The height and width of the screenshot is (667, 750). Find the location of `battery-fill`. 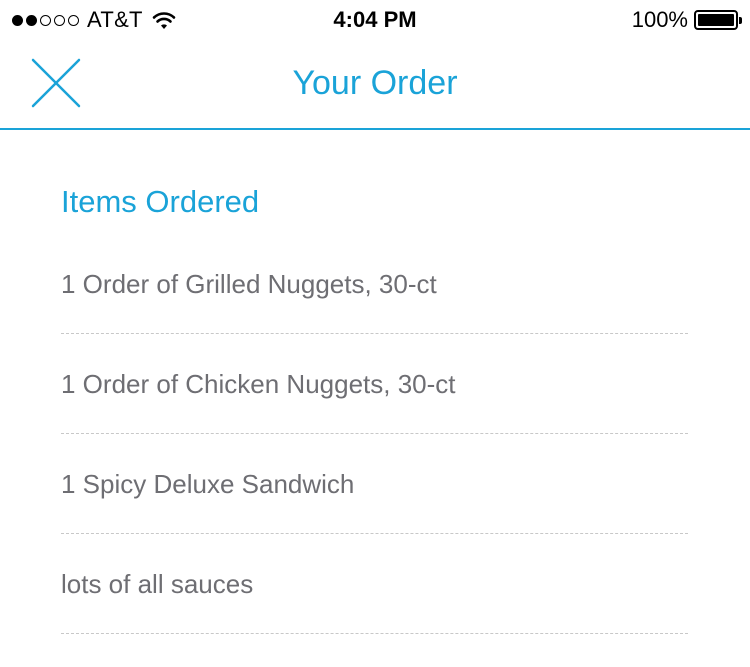

battery-fill is located at coordinates (716, 20).